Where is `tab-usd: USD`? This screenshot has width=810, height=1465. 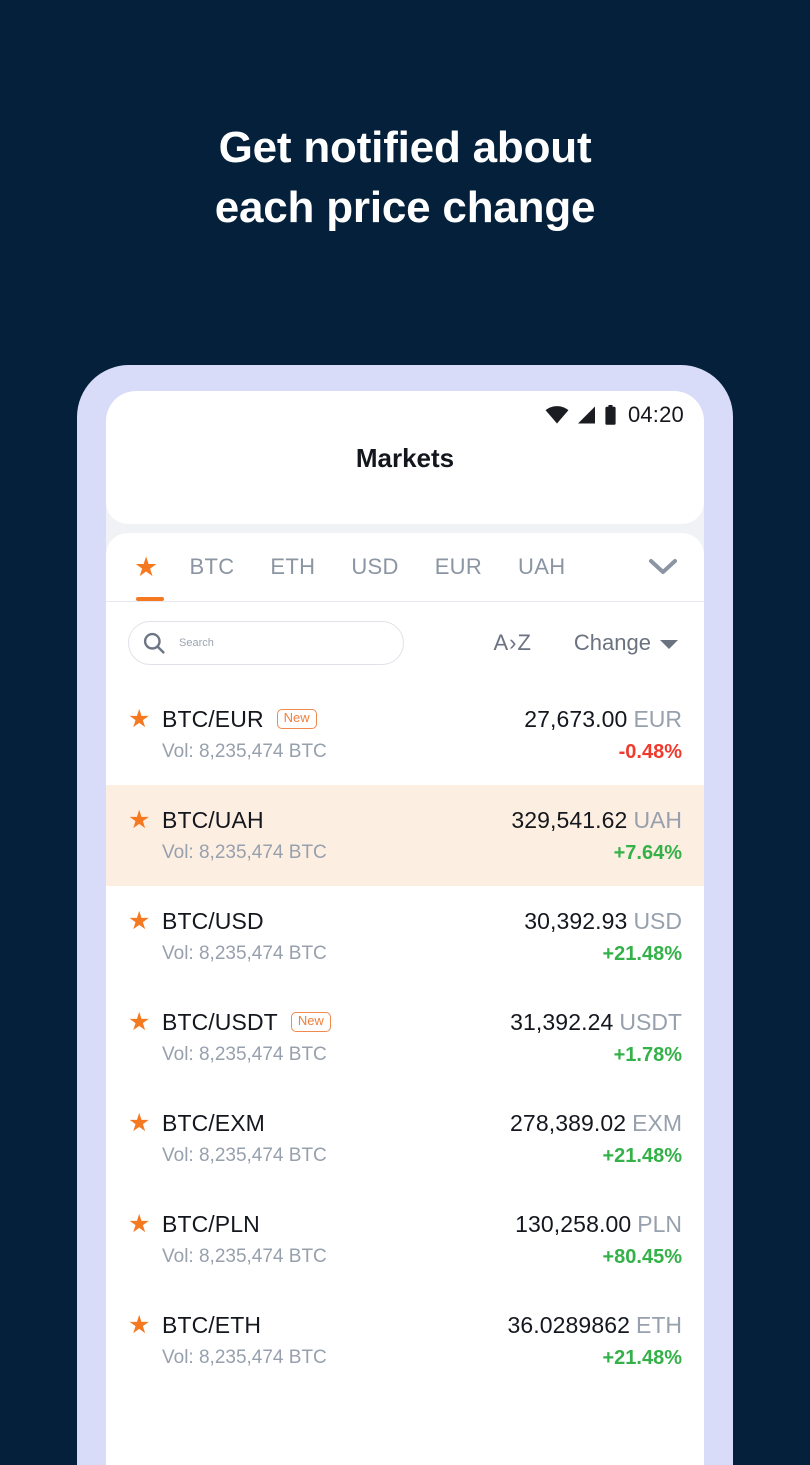
tab-usd: USD is located at coordinates (374, 567).